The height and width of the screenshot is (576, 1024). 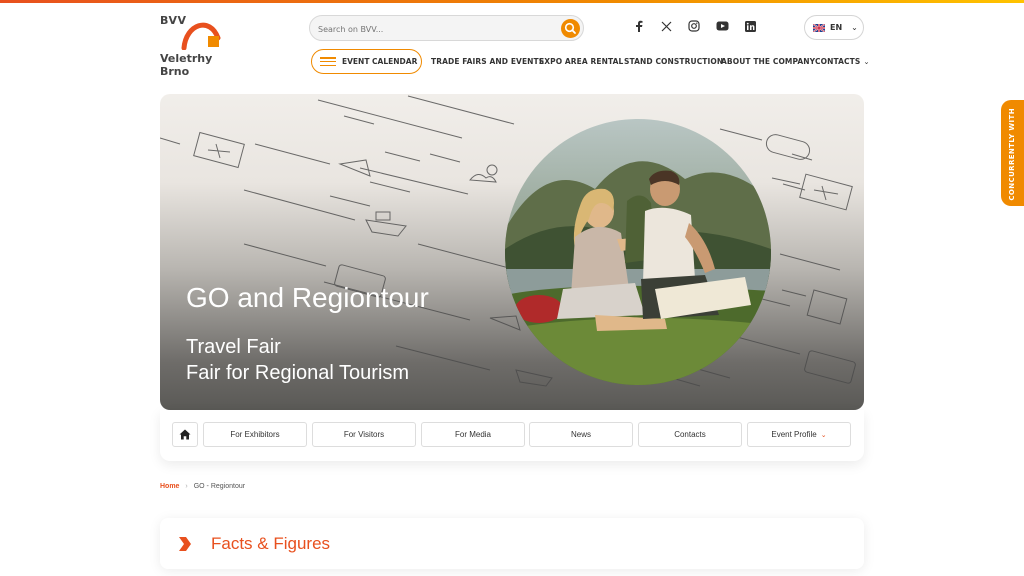 I want to click on concurrently-with-tab: CONCURRENTLY WITH, so click(x=1012, y=153).